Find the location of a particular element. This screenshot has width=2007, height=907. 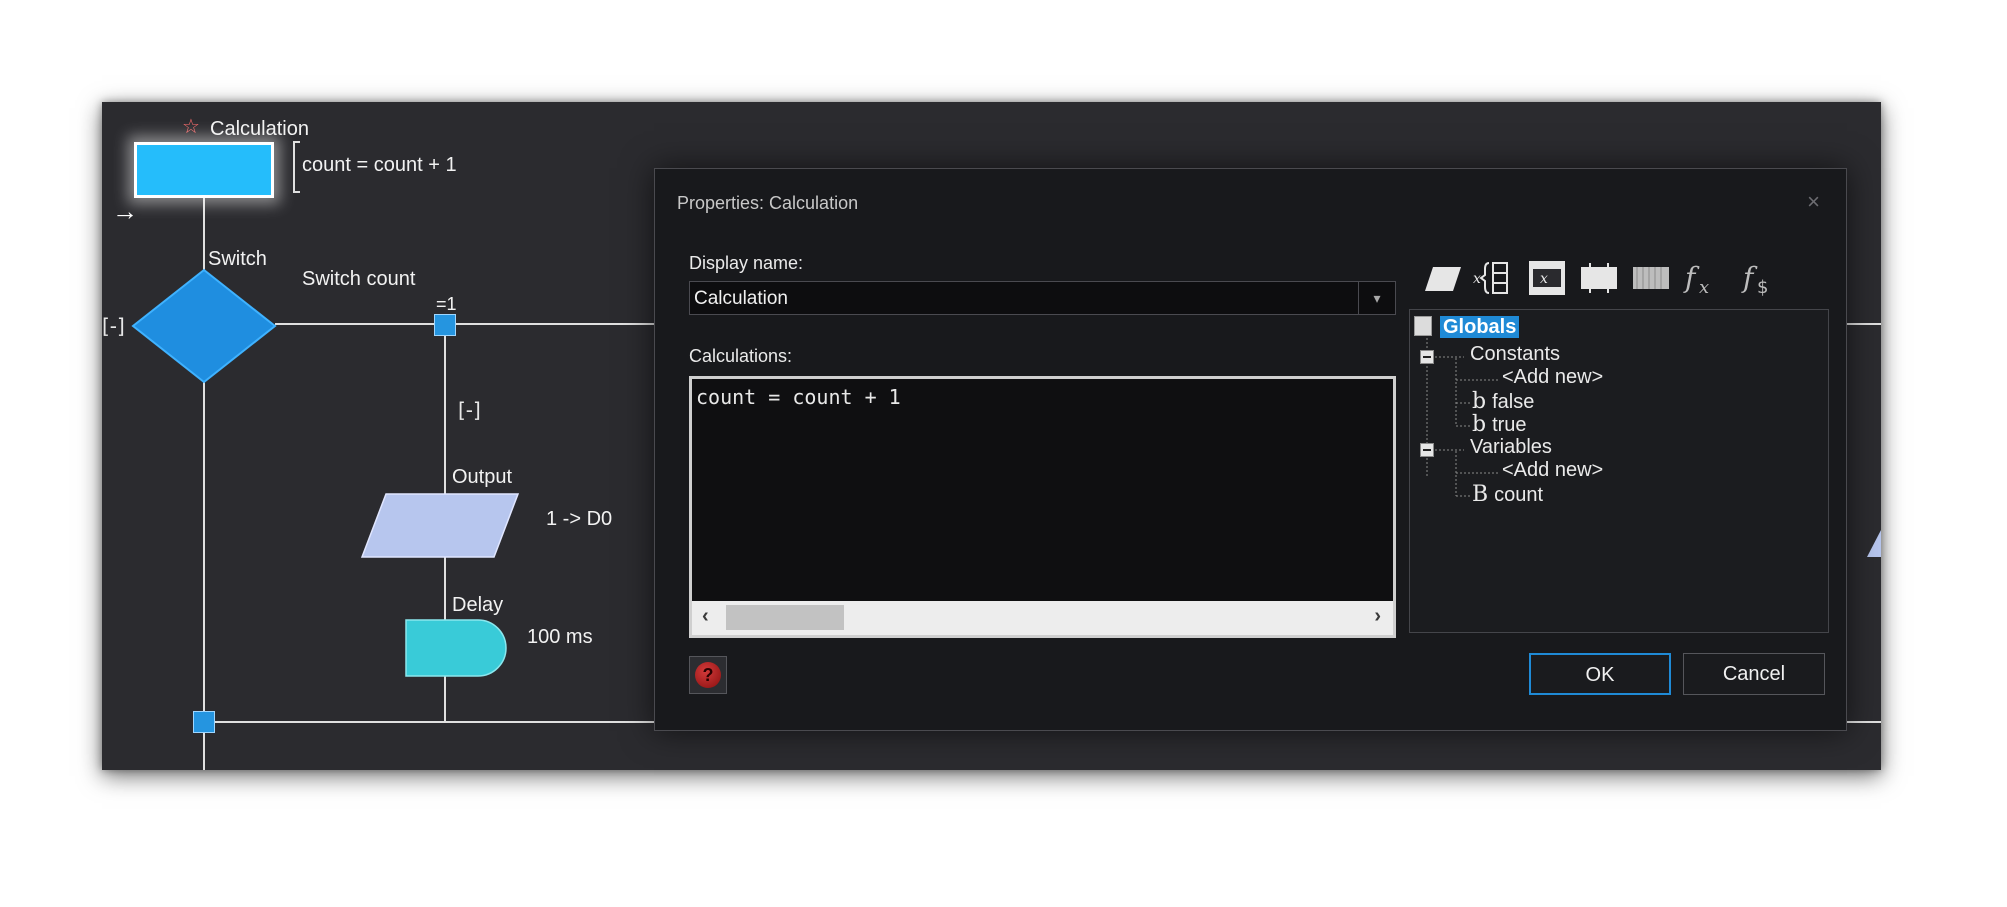

const-true-label: true is located at coordinates (1509, 425).